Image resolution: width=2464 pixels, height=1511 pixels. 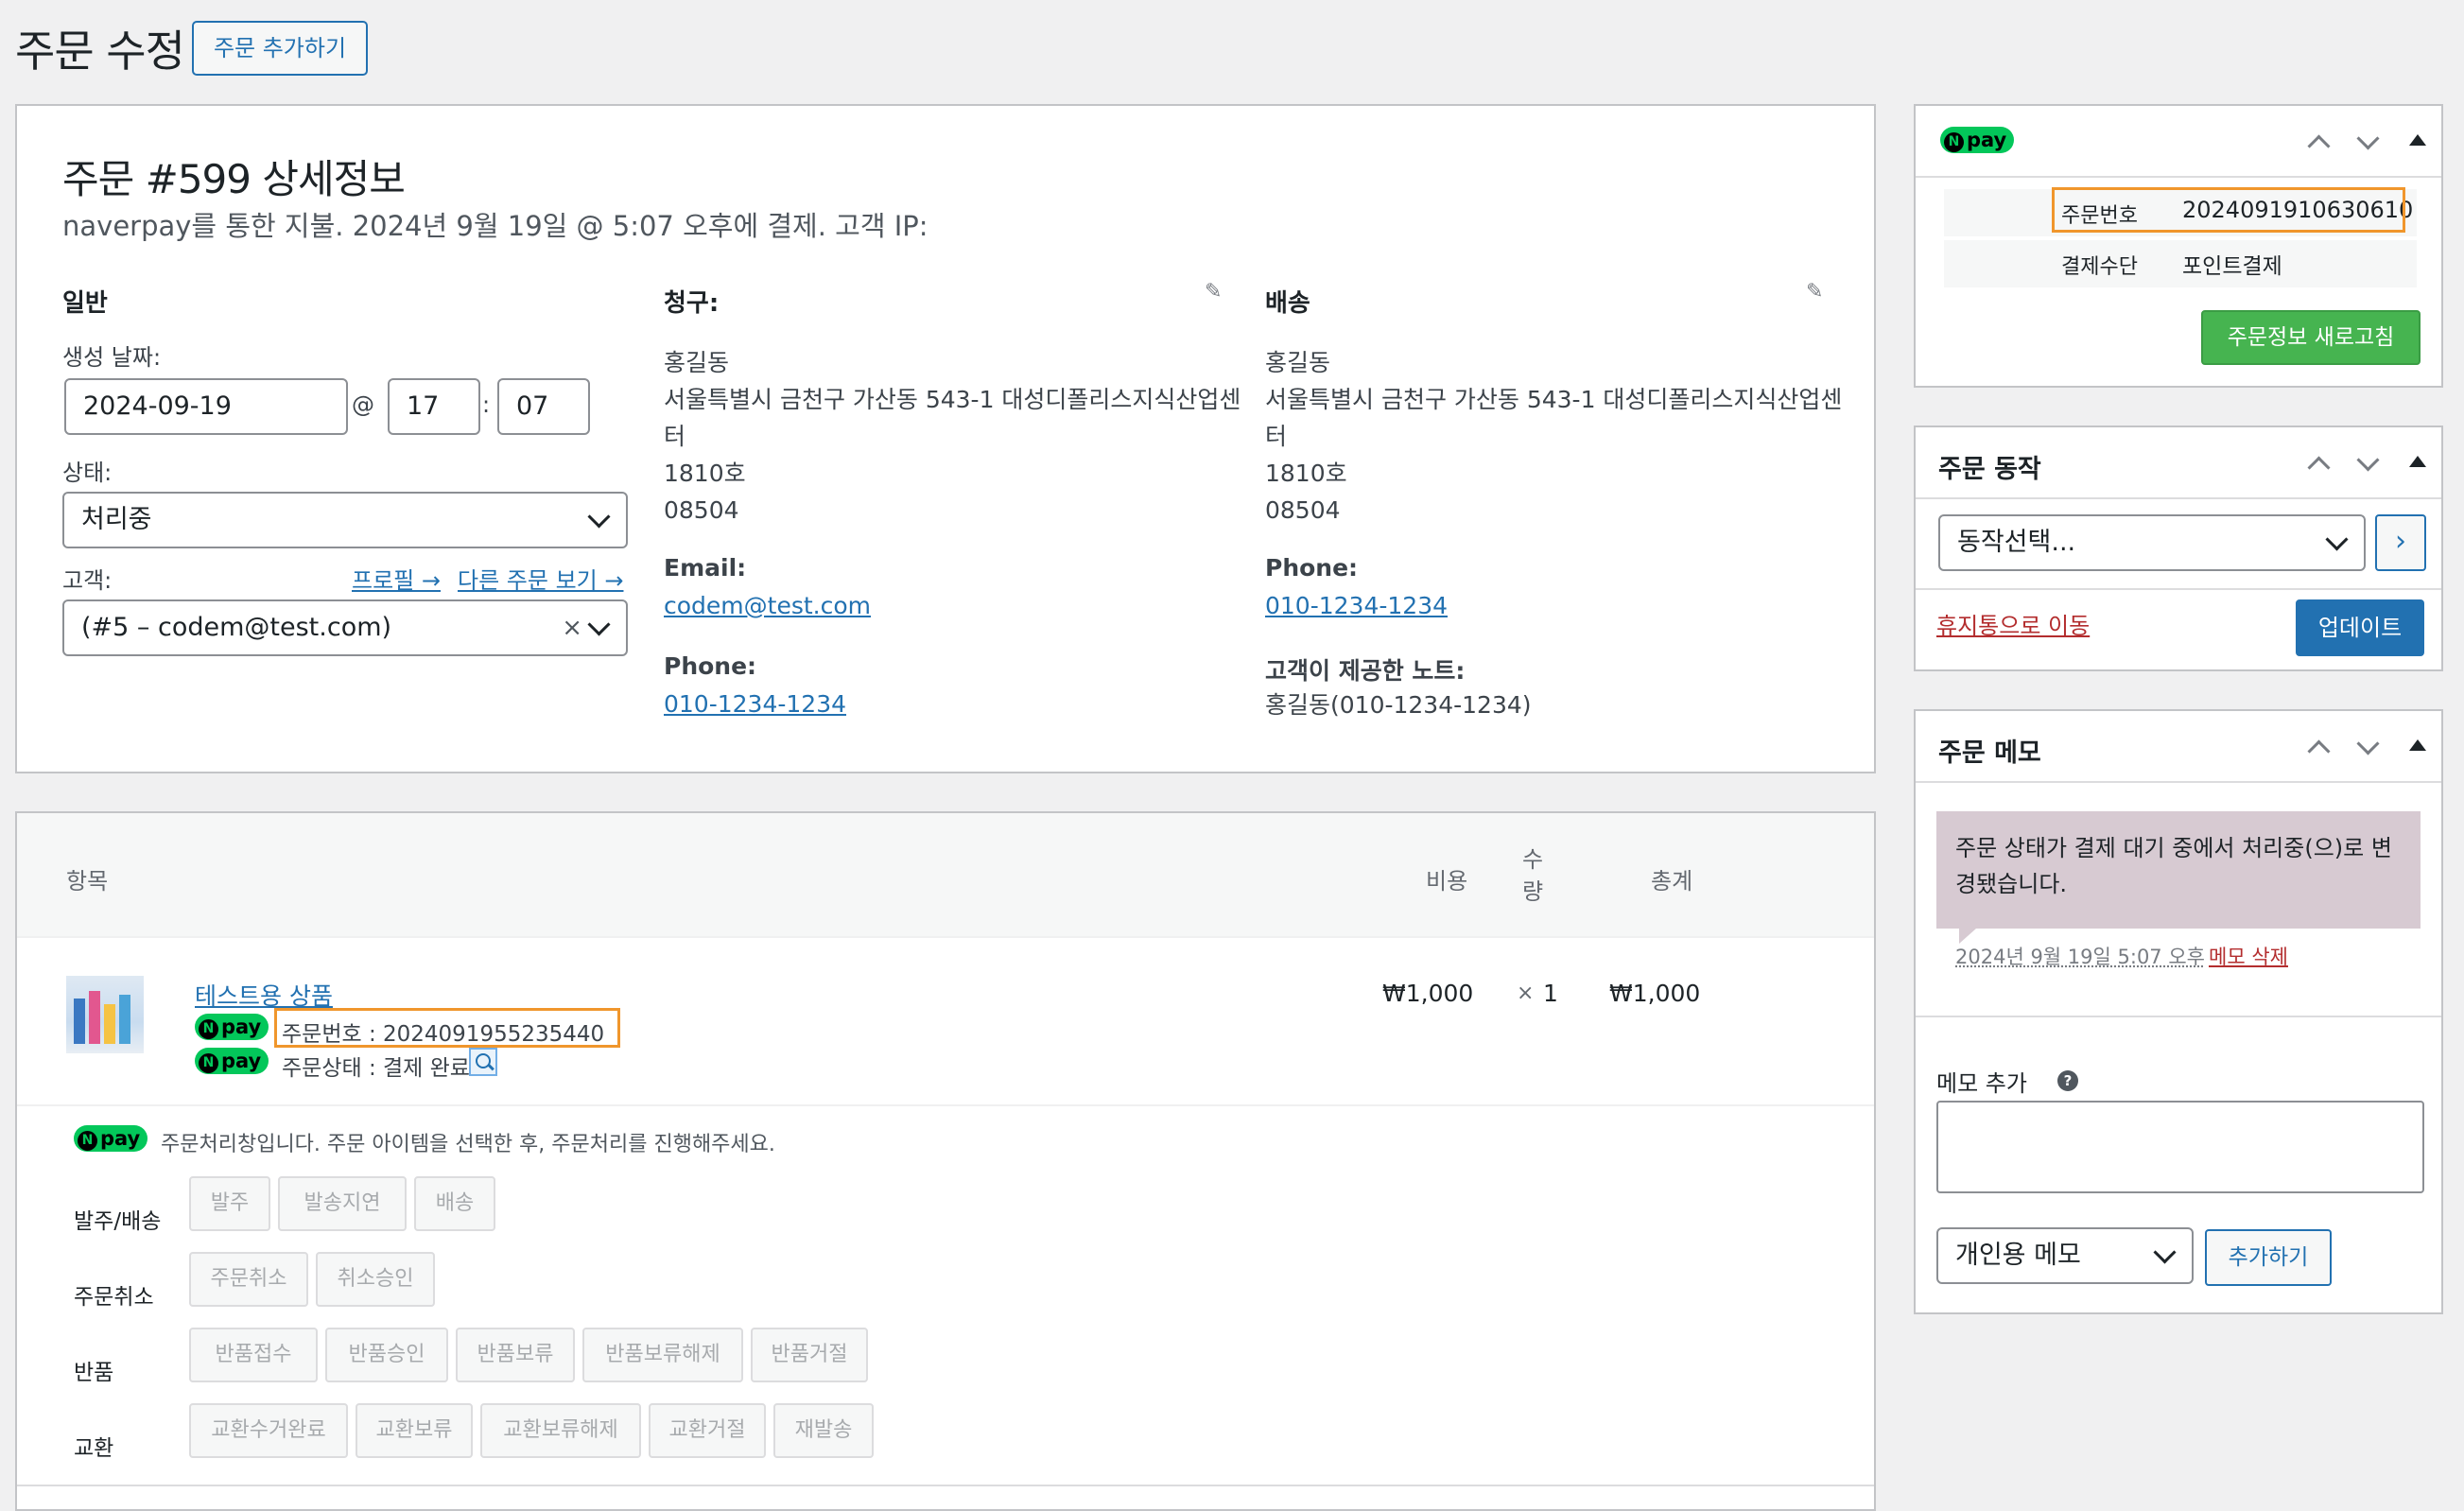 What do you see at coordinates (1989, 470) in the screenshot?
I see `order-actions-title: 주문 동작` at bounding box center [1989, 470].